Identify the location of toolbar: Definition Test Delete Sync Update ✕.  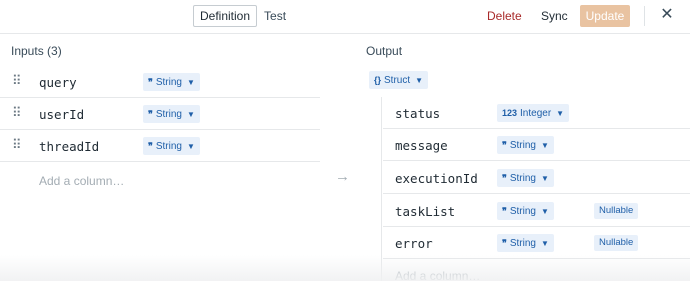
(345, 17).